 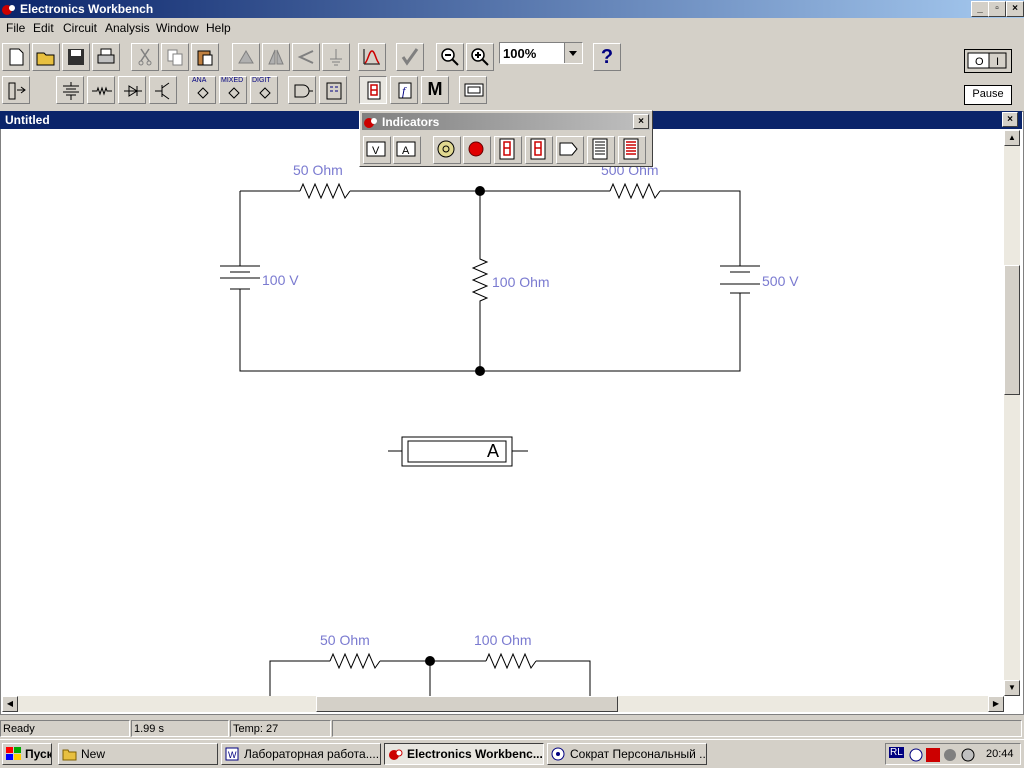 I want to click on scroll-up-arrow: ▲, so click(x=1012, y=138).